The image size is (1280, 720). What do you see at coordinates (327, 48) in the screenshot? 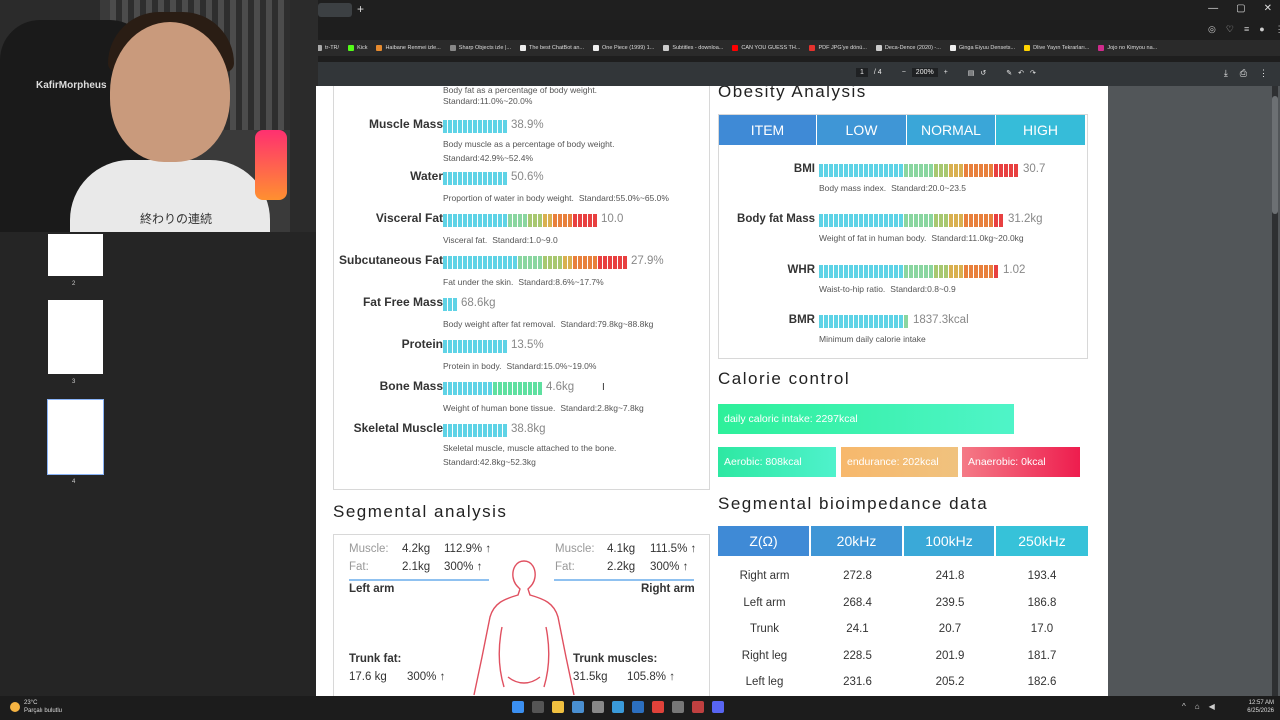
I see `bookmark-item: tr-TR/` at bounding box center [327, 48].